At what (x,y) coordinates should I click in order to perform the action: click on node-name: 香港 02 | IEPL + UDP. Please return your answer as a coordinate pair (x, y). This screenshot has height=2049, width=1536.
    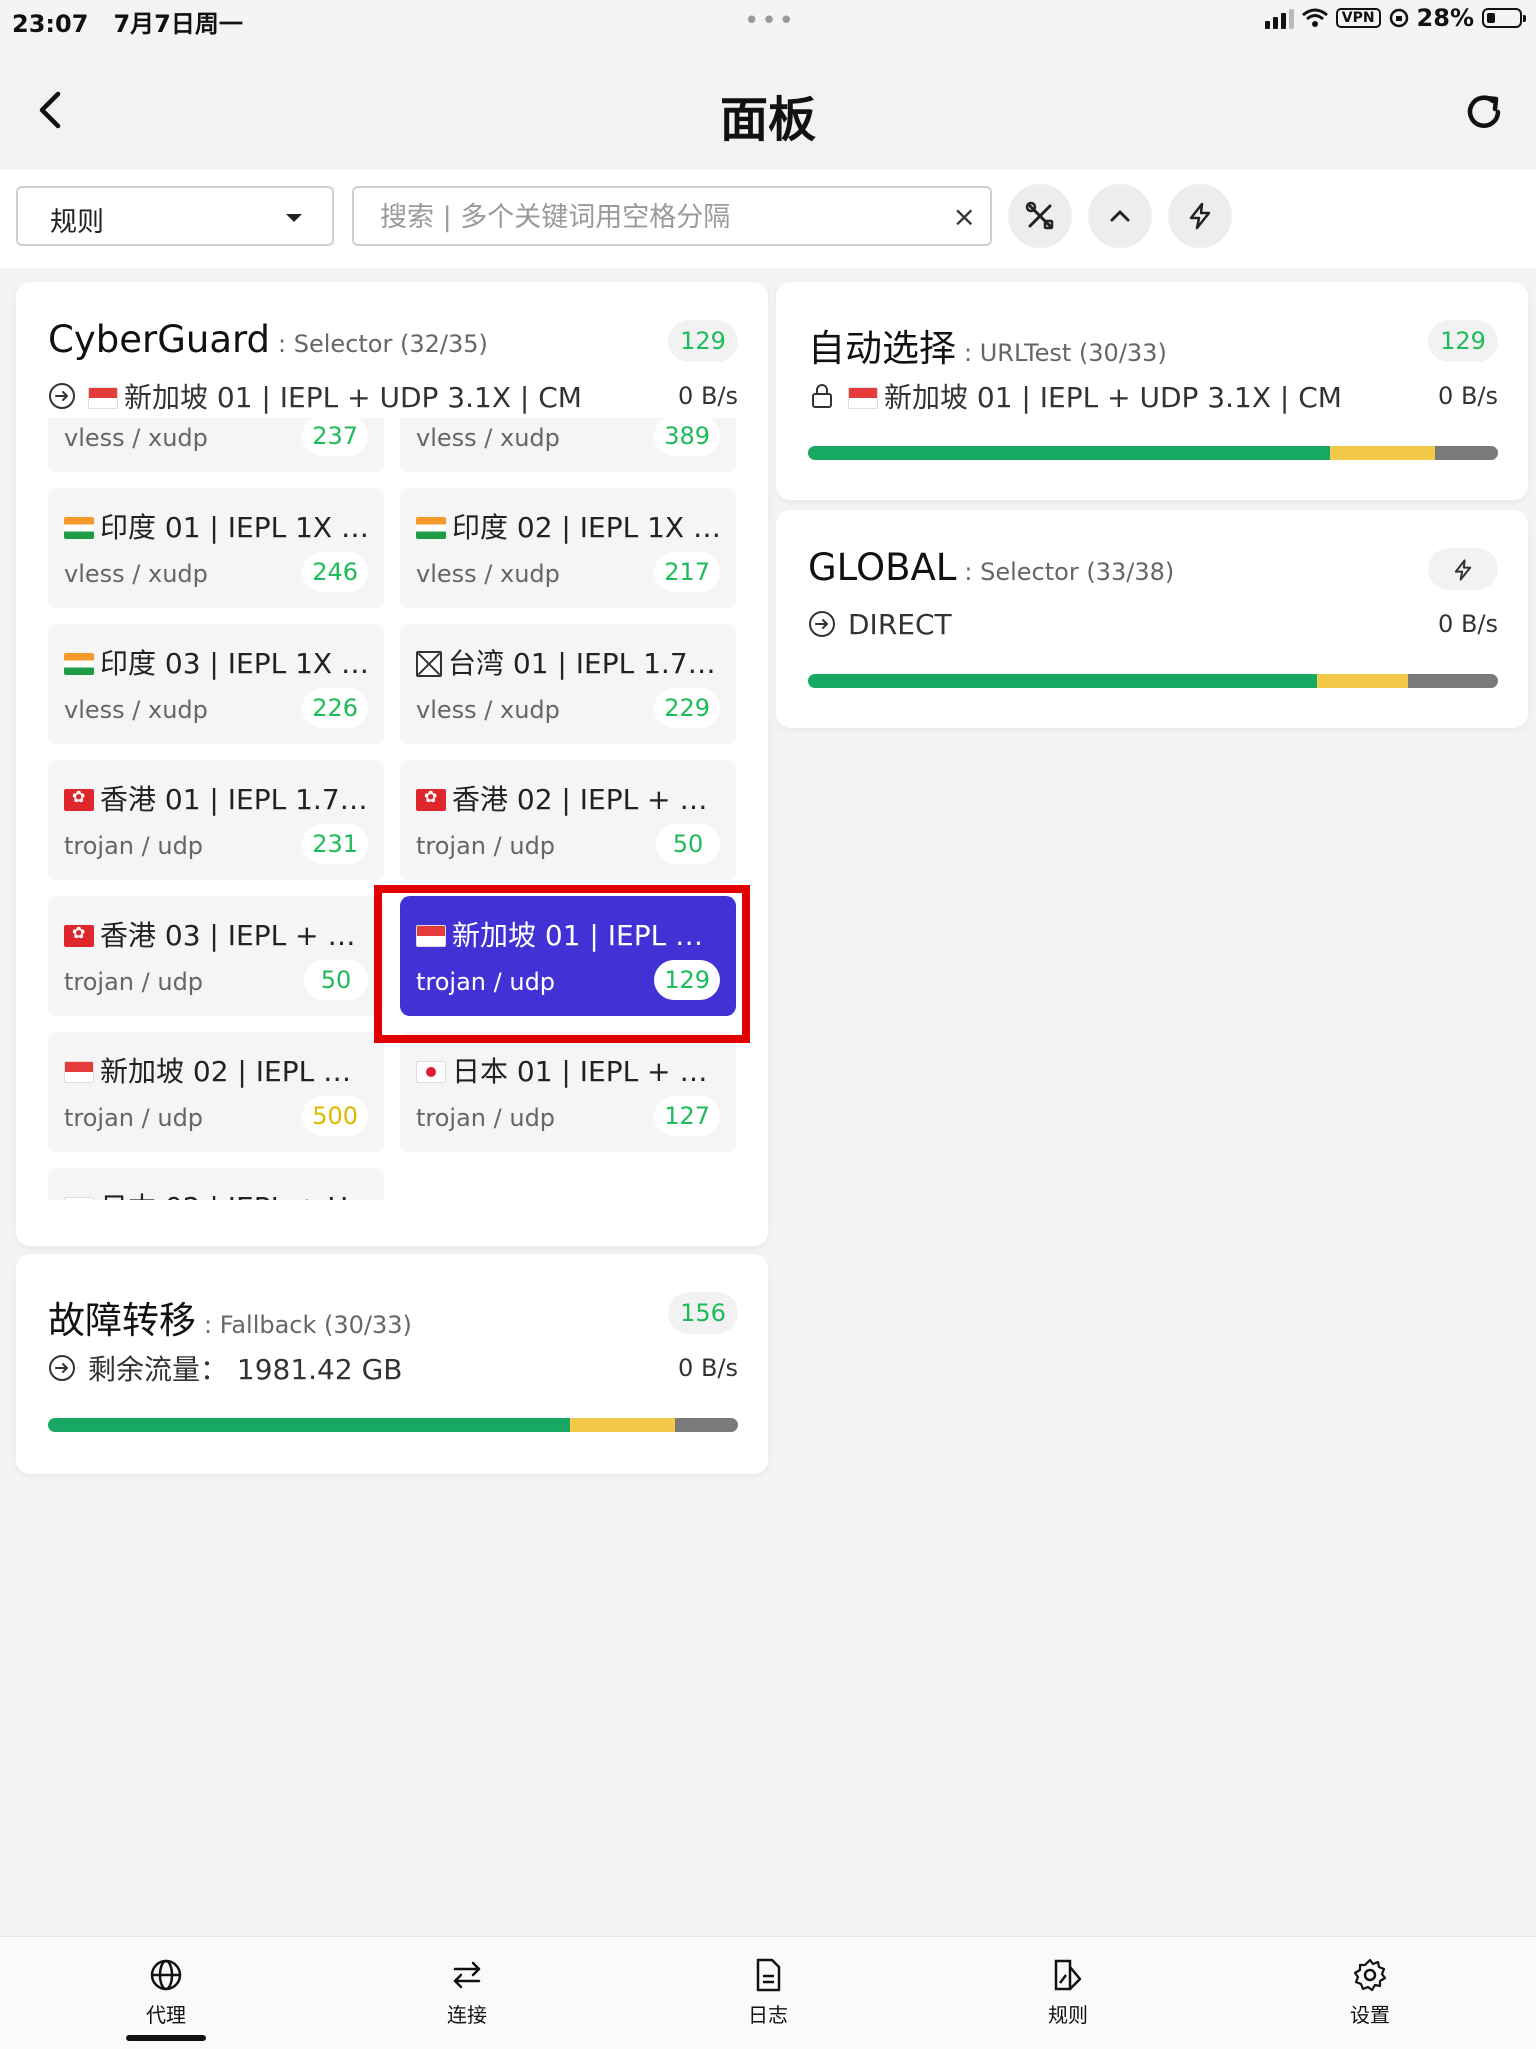
    Looking at the image, I should click on (588, 799).